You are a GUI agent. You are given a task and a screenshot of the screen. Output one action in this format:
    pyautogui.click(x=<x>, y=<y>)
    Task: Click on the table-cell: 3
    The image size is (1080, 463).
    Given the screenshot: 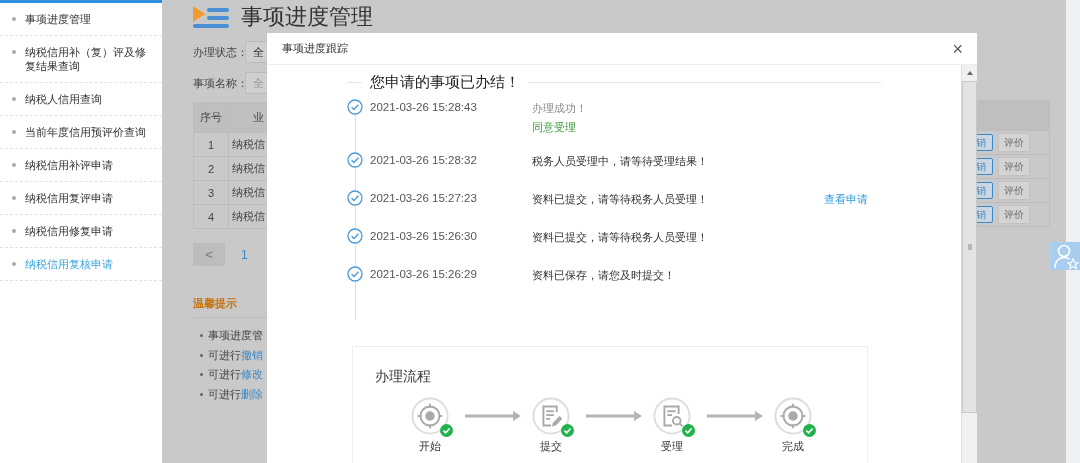 What is the action you would take?
    pyautogui.click(x=211, y=192)
    